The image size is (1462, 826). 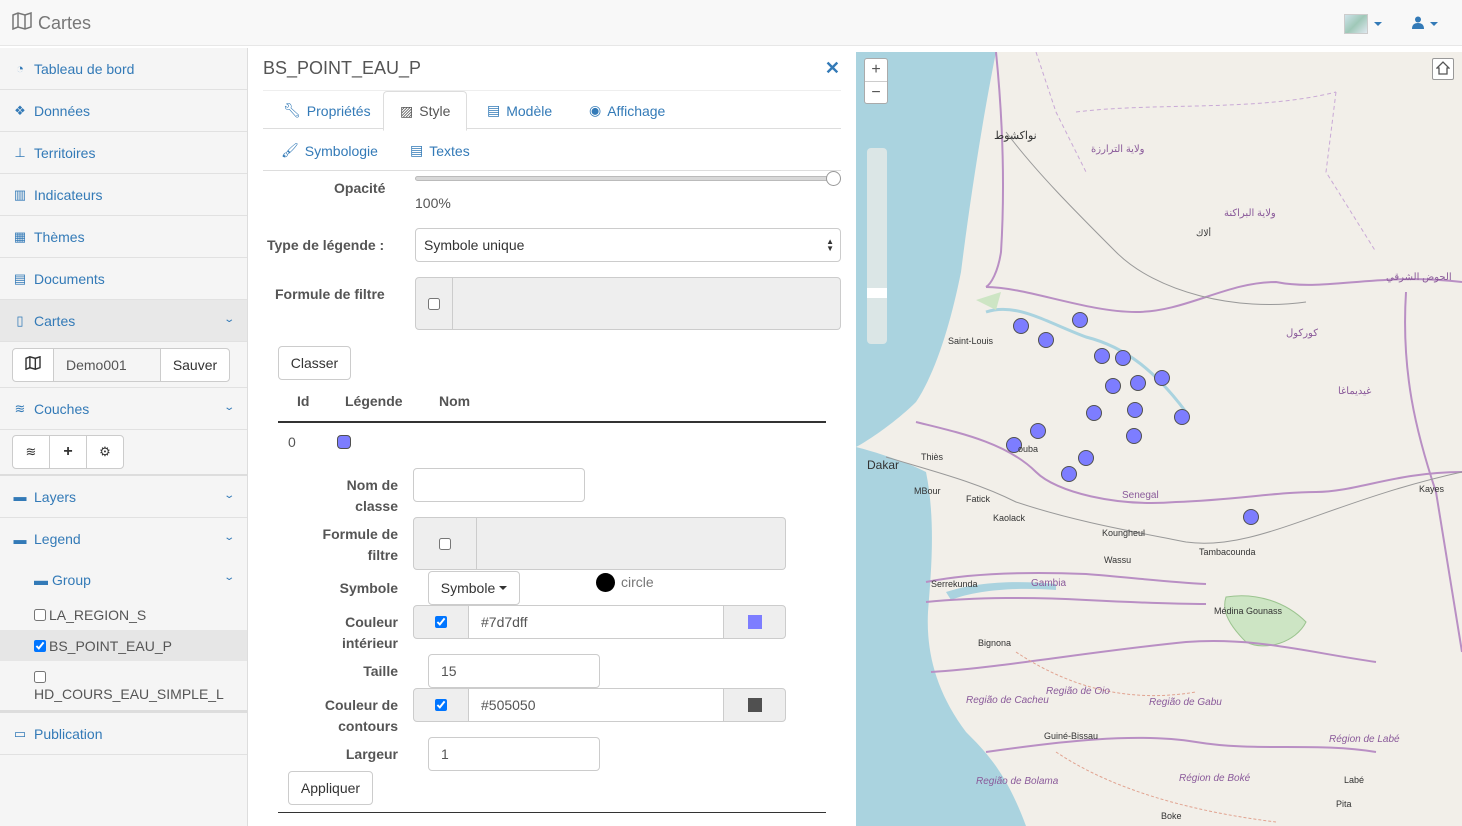 I want to click on sidebar-item-territories: ⊥ Territoires, so click(x=123, y=153).